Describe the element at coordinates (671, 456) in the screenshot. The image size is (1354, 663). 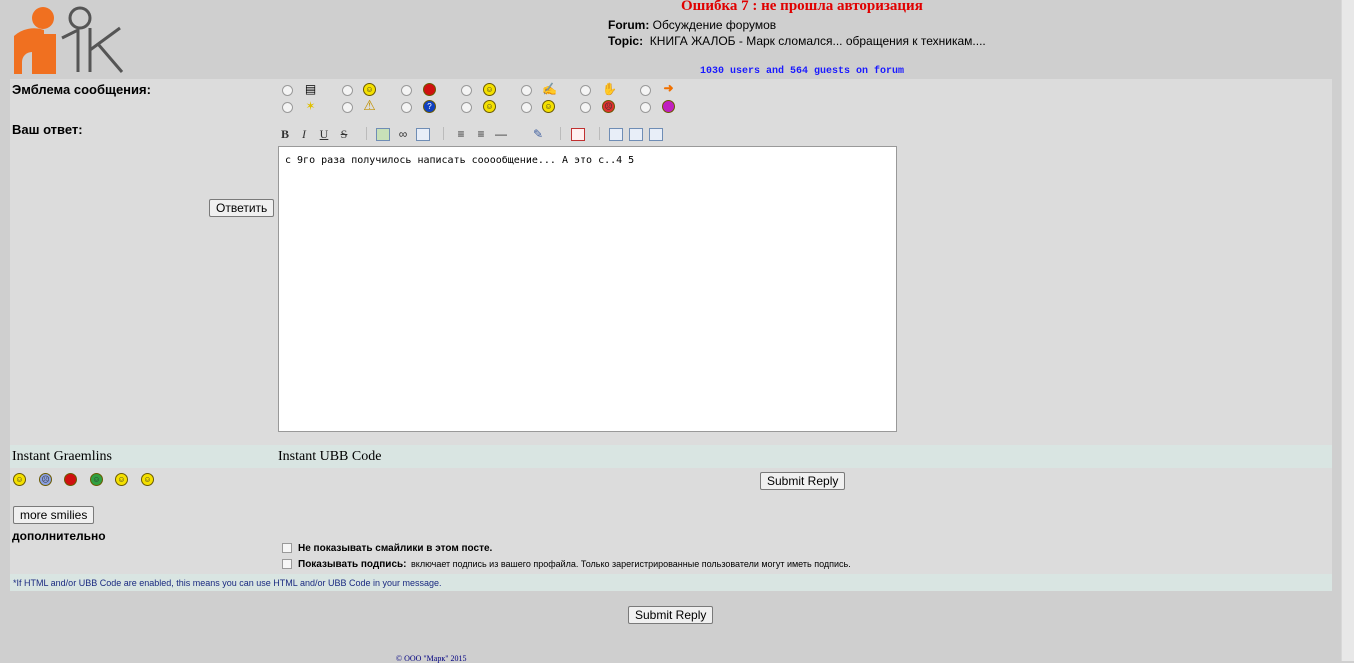
I see `graemlins-header-bar` at that location.